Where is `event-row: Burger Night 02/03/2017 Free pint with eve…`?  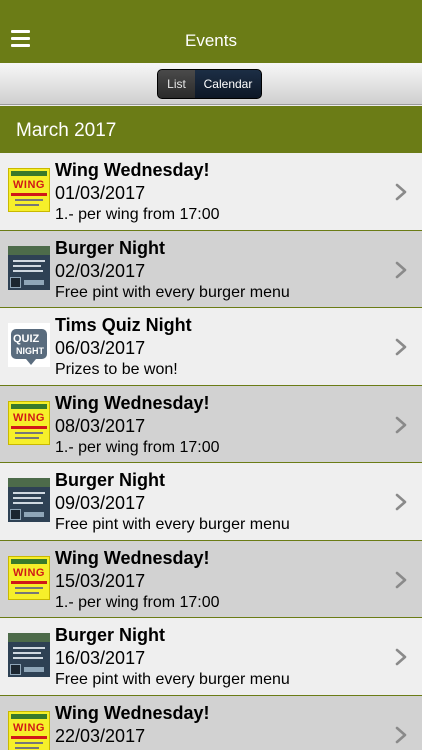 event-row: Burger Night 02/03/2017 Free pint with eve… is located at coordinates (211, 269).